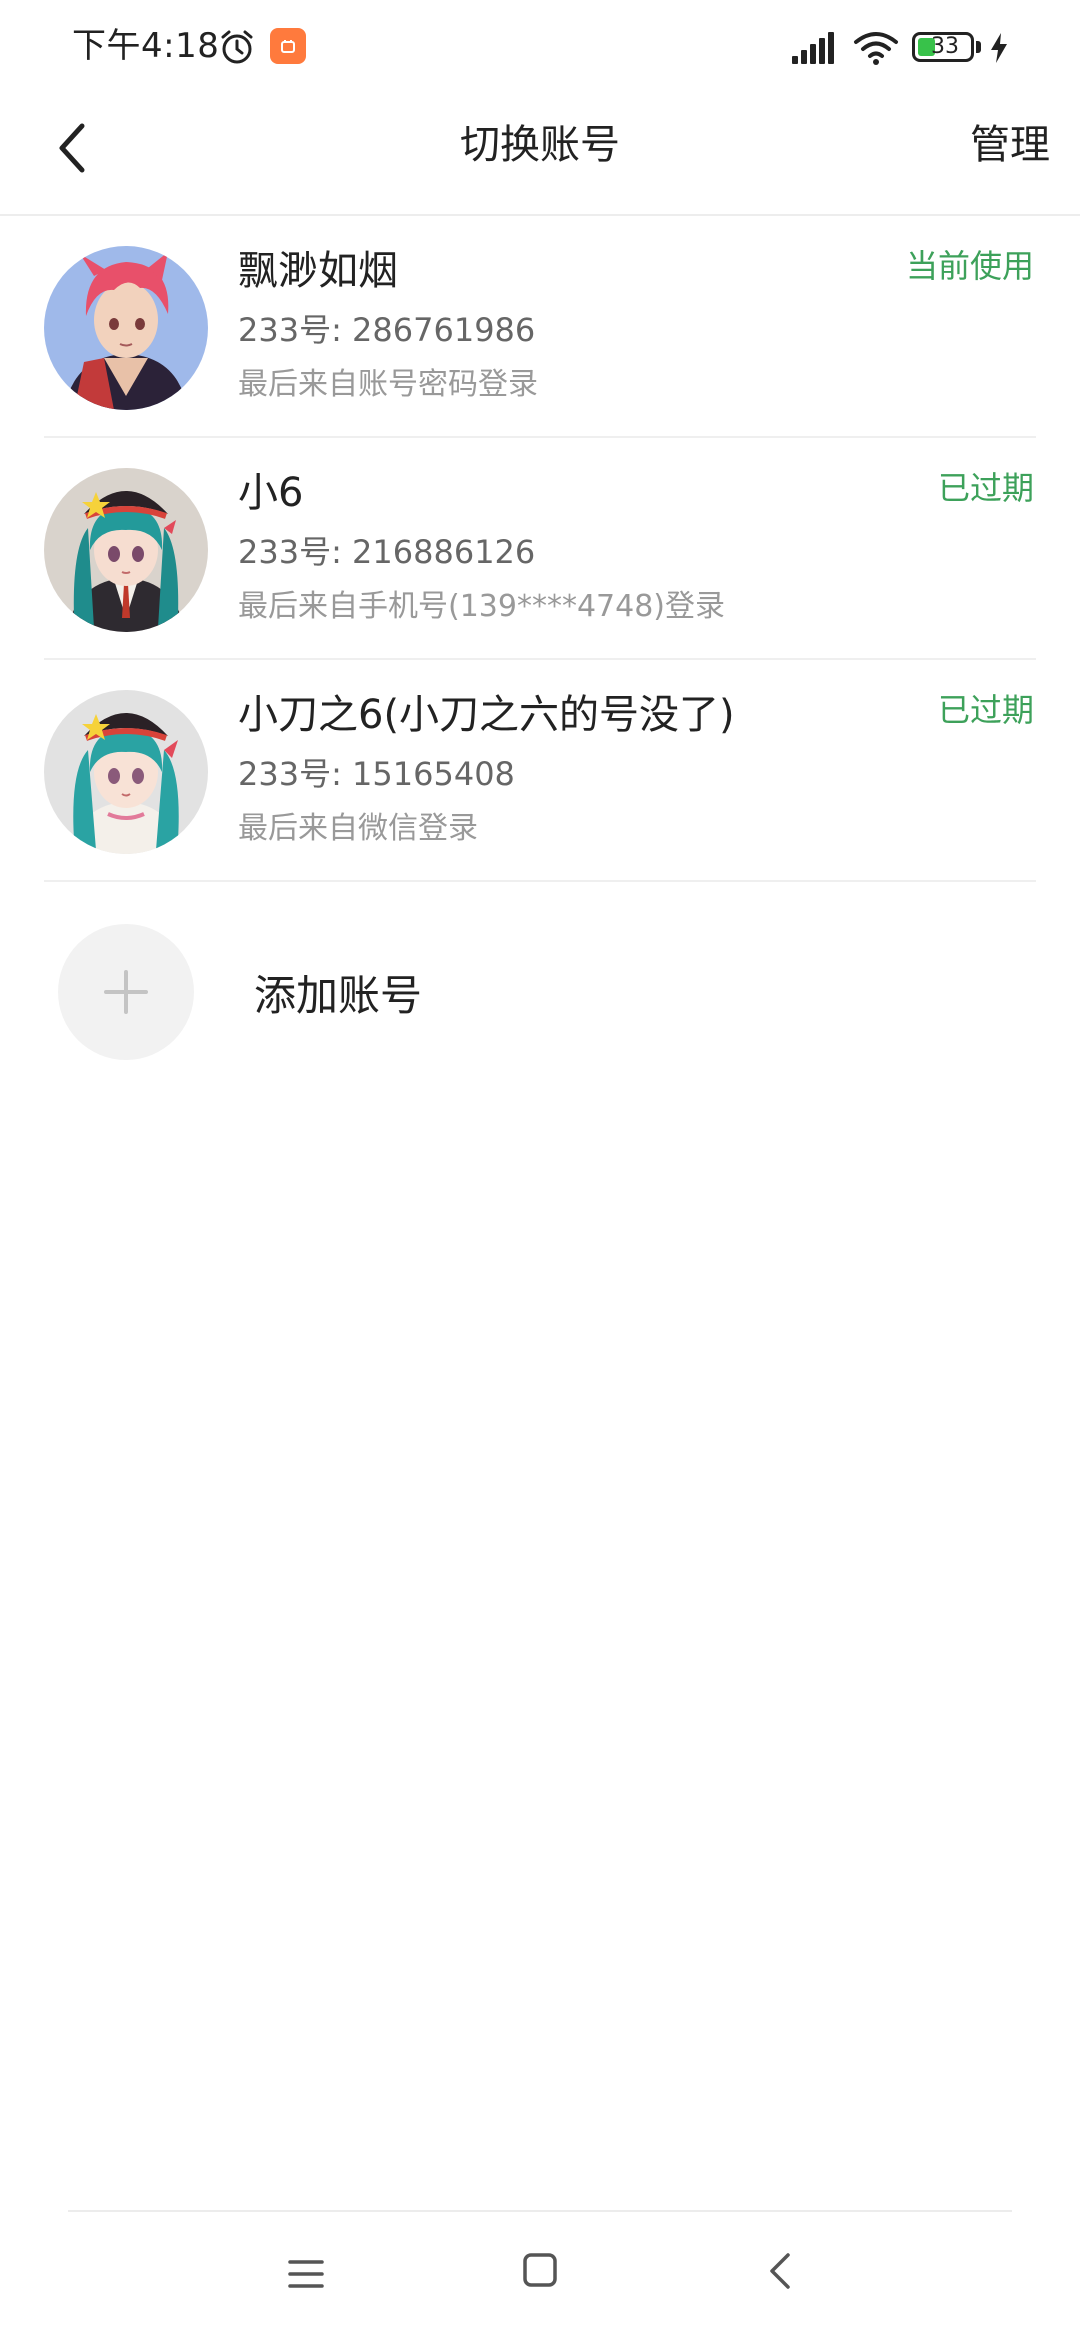  Describe the element at coordinates (358, 828) in the screenshot. I see `account-login-source: 最后来自微信登录` at that location.